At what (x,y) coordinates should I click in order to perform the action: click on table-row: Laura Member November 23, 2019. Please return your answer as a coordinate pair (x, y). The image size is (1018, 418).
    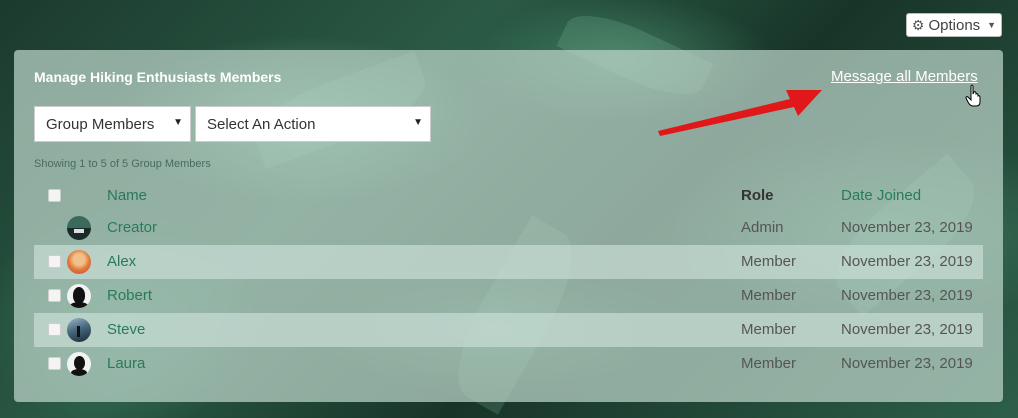
    Looking at the image, I should click on (508, 364).